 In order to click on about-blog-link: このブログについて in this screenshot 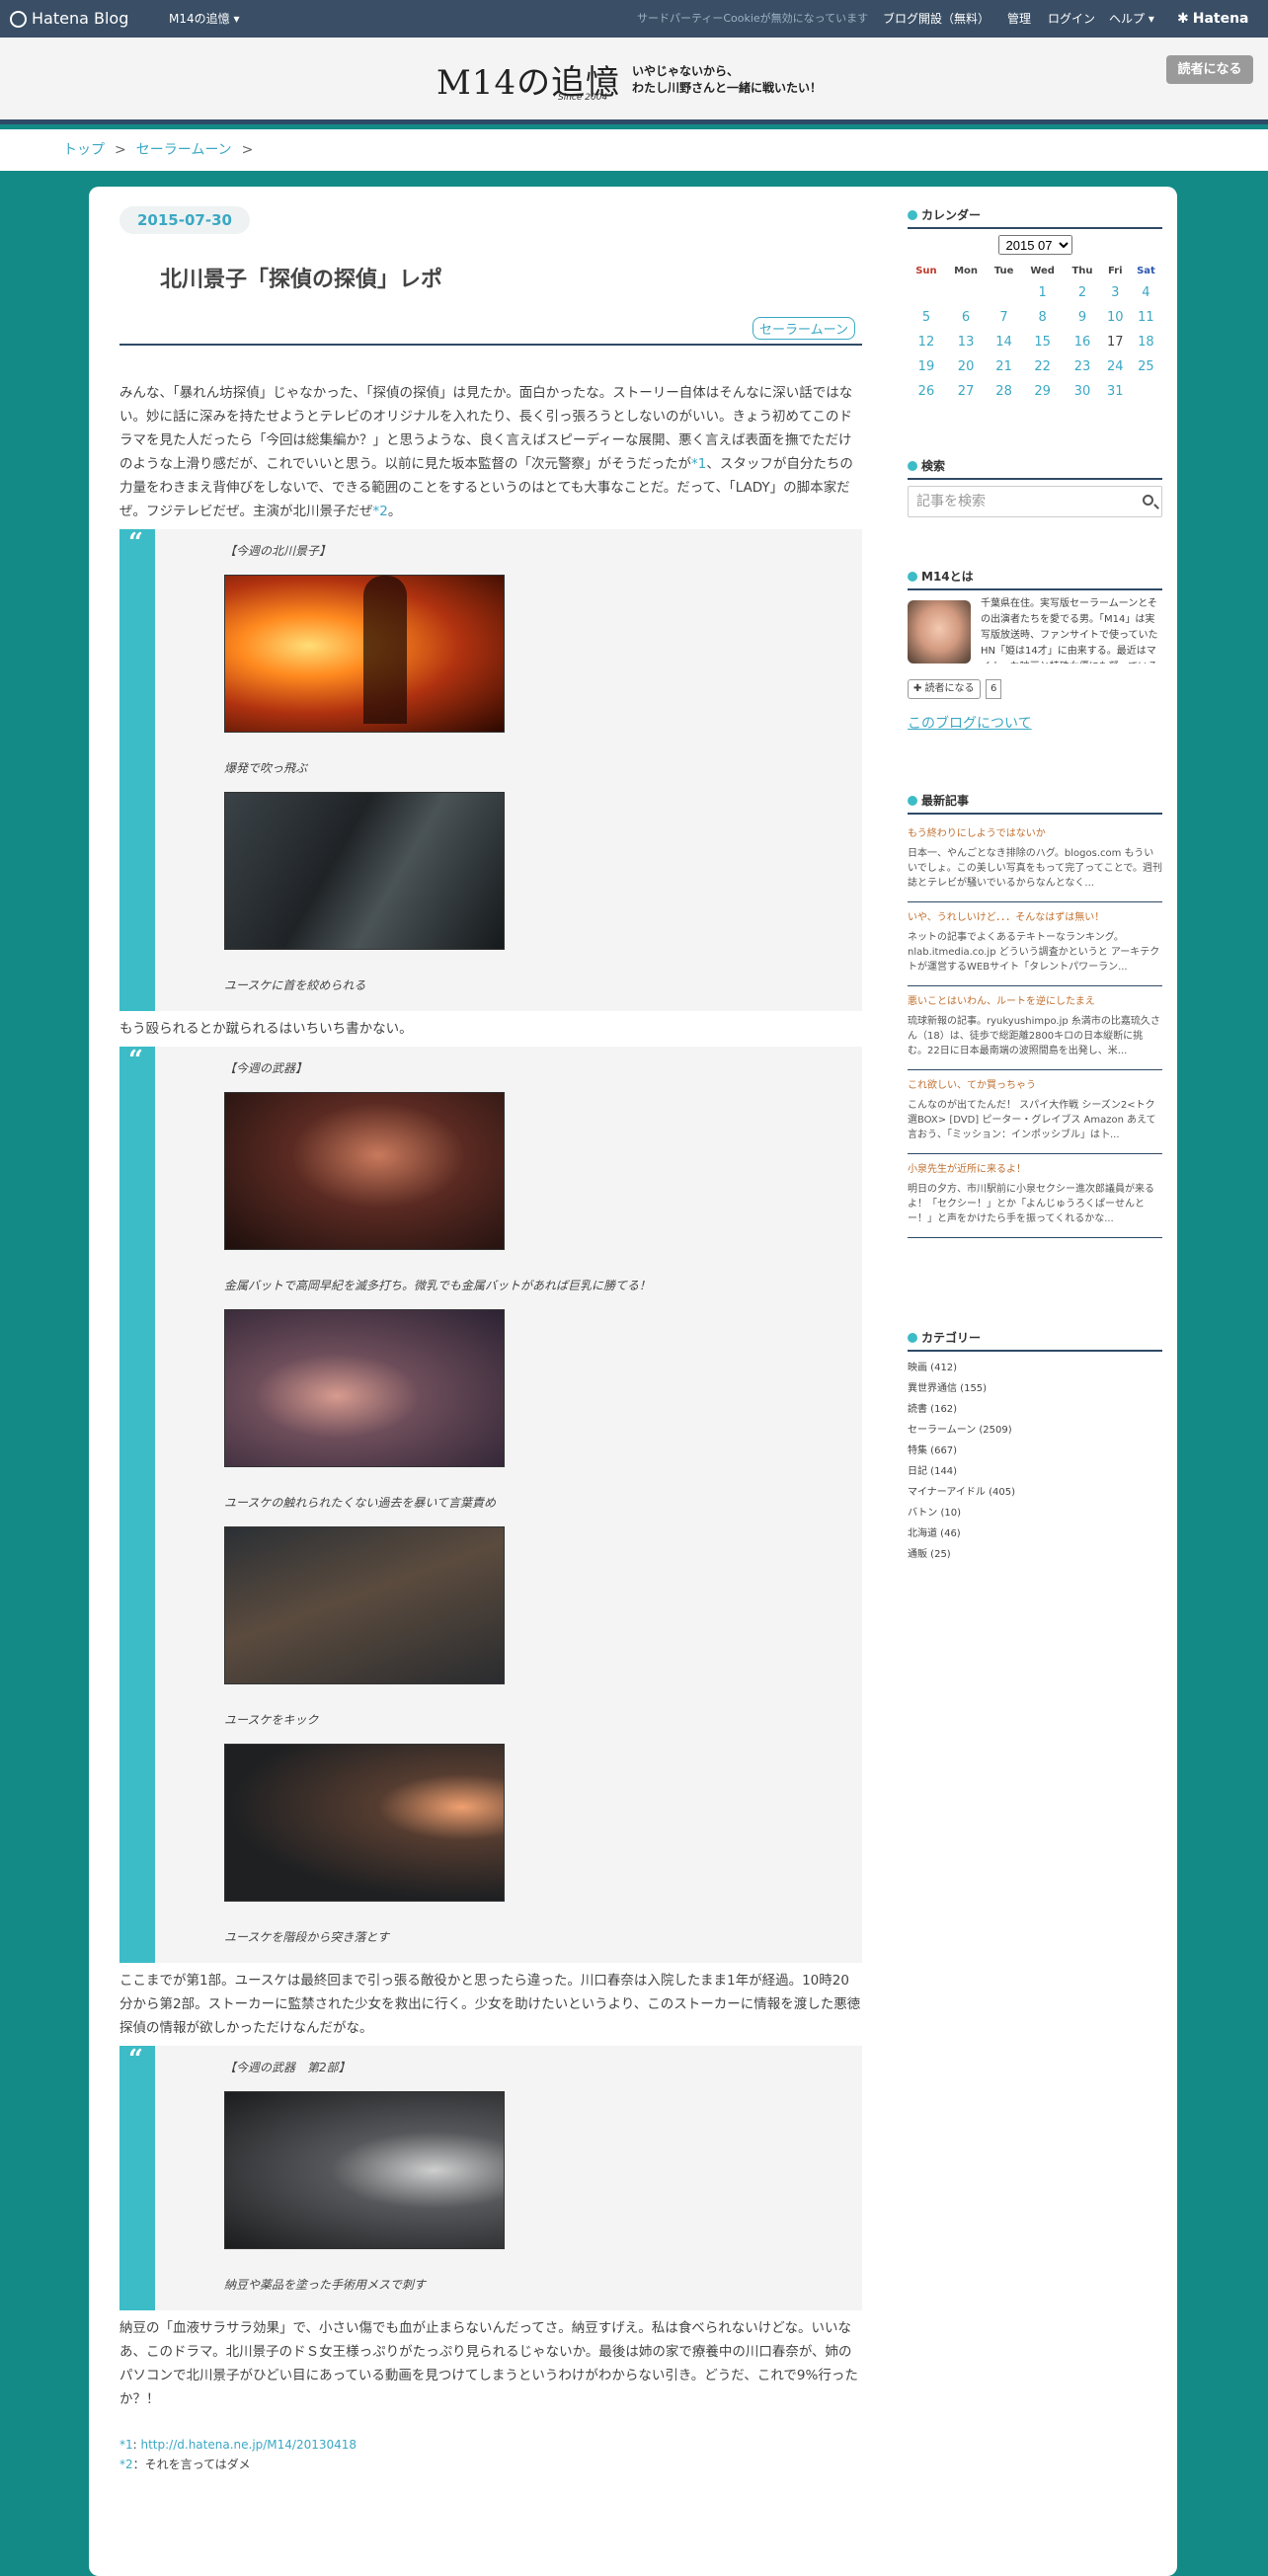, I will do `click(970, 723)`.